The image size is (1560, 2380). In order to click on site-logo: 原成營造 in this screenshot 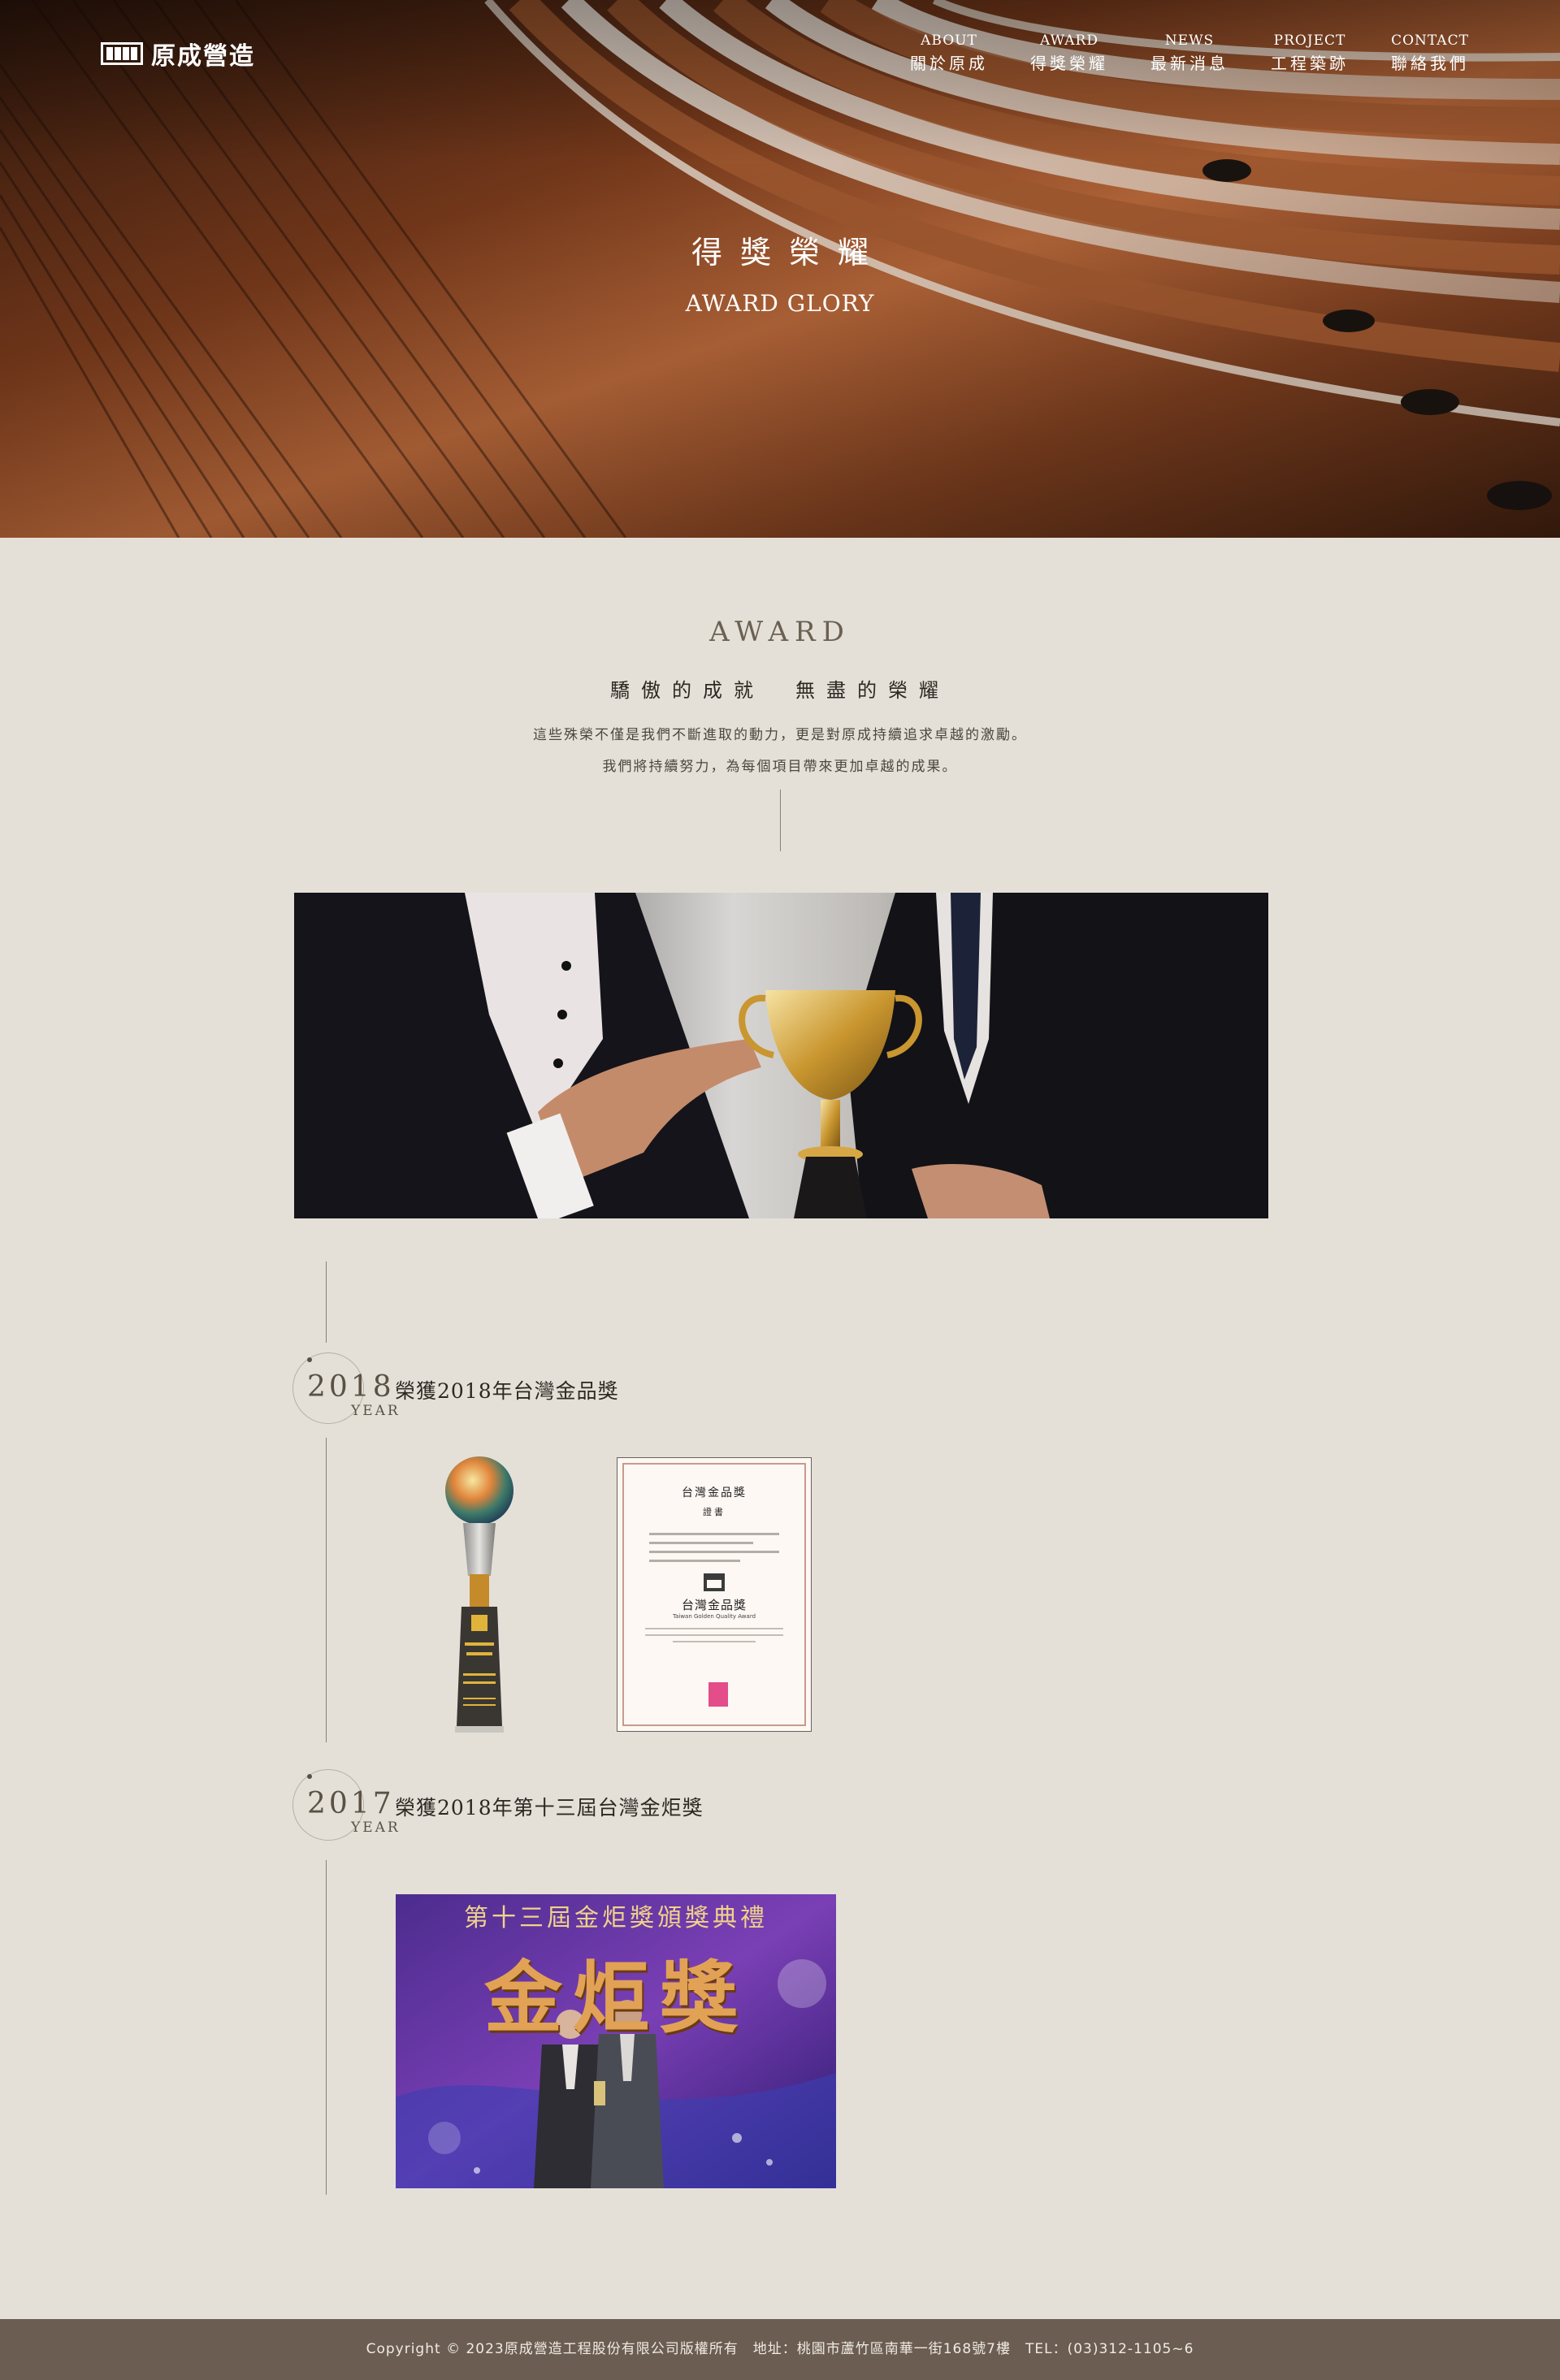, I will do `click(178, 54)`.